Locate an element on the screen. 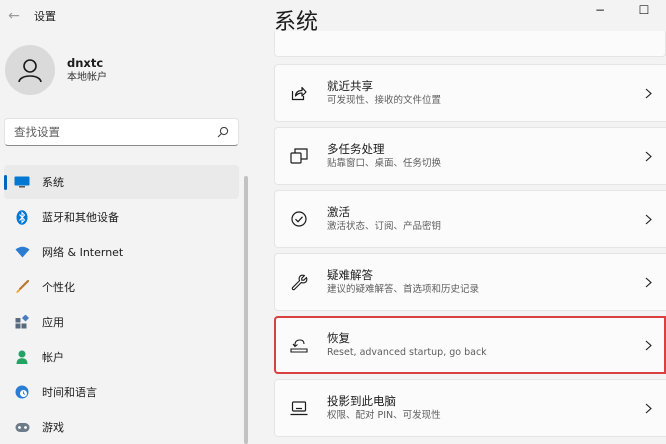 Image resolution: width=666 pixels, height=444 pixels. gamepad-icon is located at coordinates (22, 427).